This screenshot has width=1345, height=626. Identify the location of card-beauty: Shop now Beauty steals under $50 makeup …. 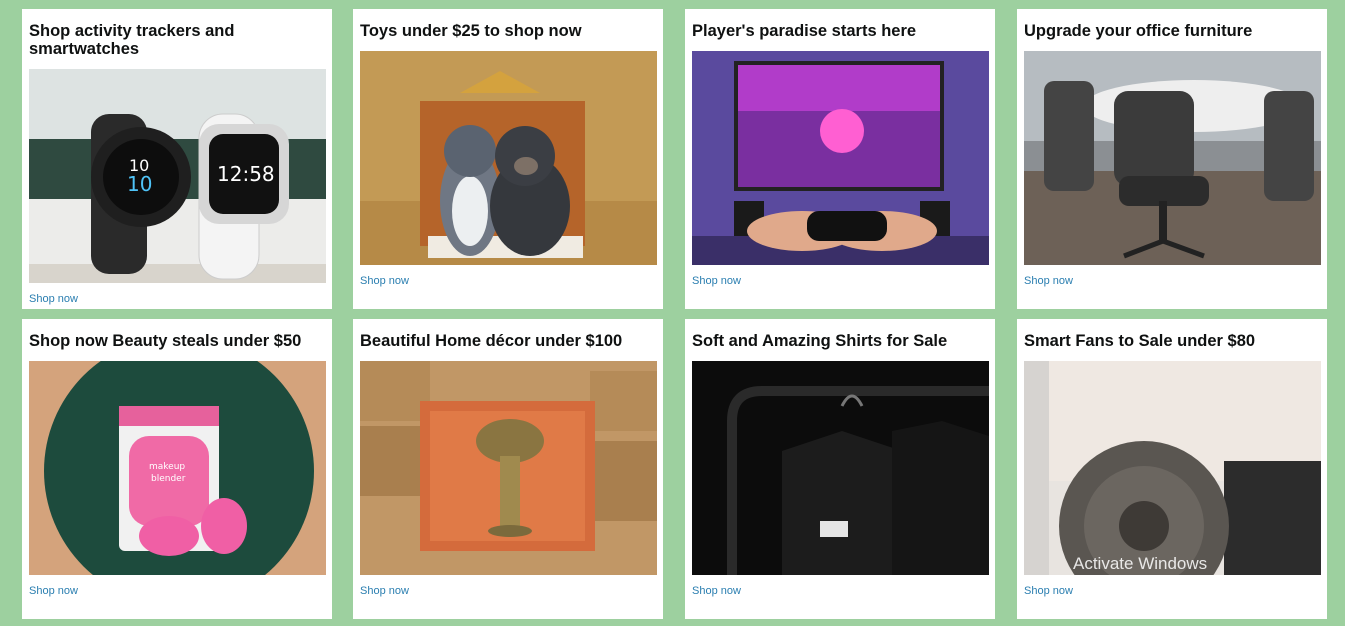
(177, 469).